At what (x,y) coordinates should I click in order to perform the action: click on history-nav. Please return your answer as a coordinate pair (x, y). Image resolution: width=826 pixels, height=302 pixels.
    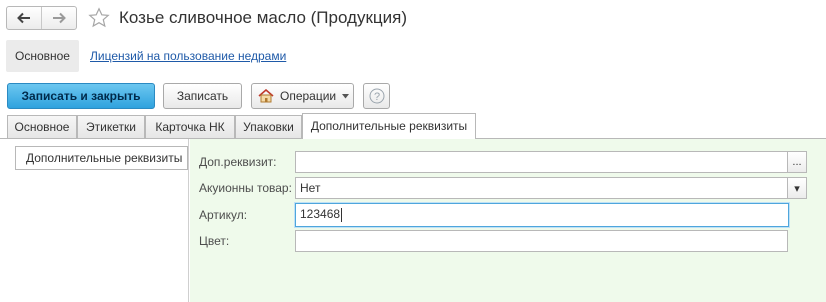
    Looking at the image, I should click on (41, 18).